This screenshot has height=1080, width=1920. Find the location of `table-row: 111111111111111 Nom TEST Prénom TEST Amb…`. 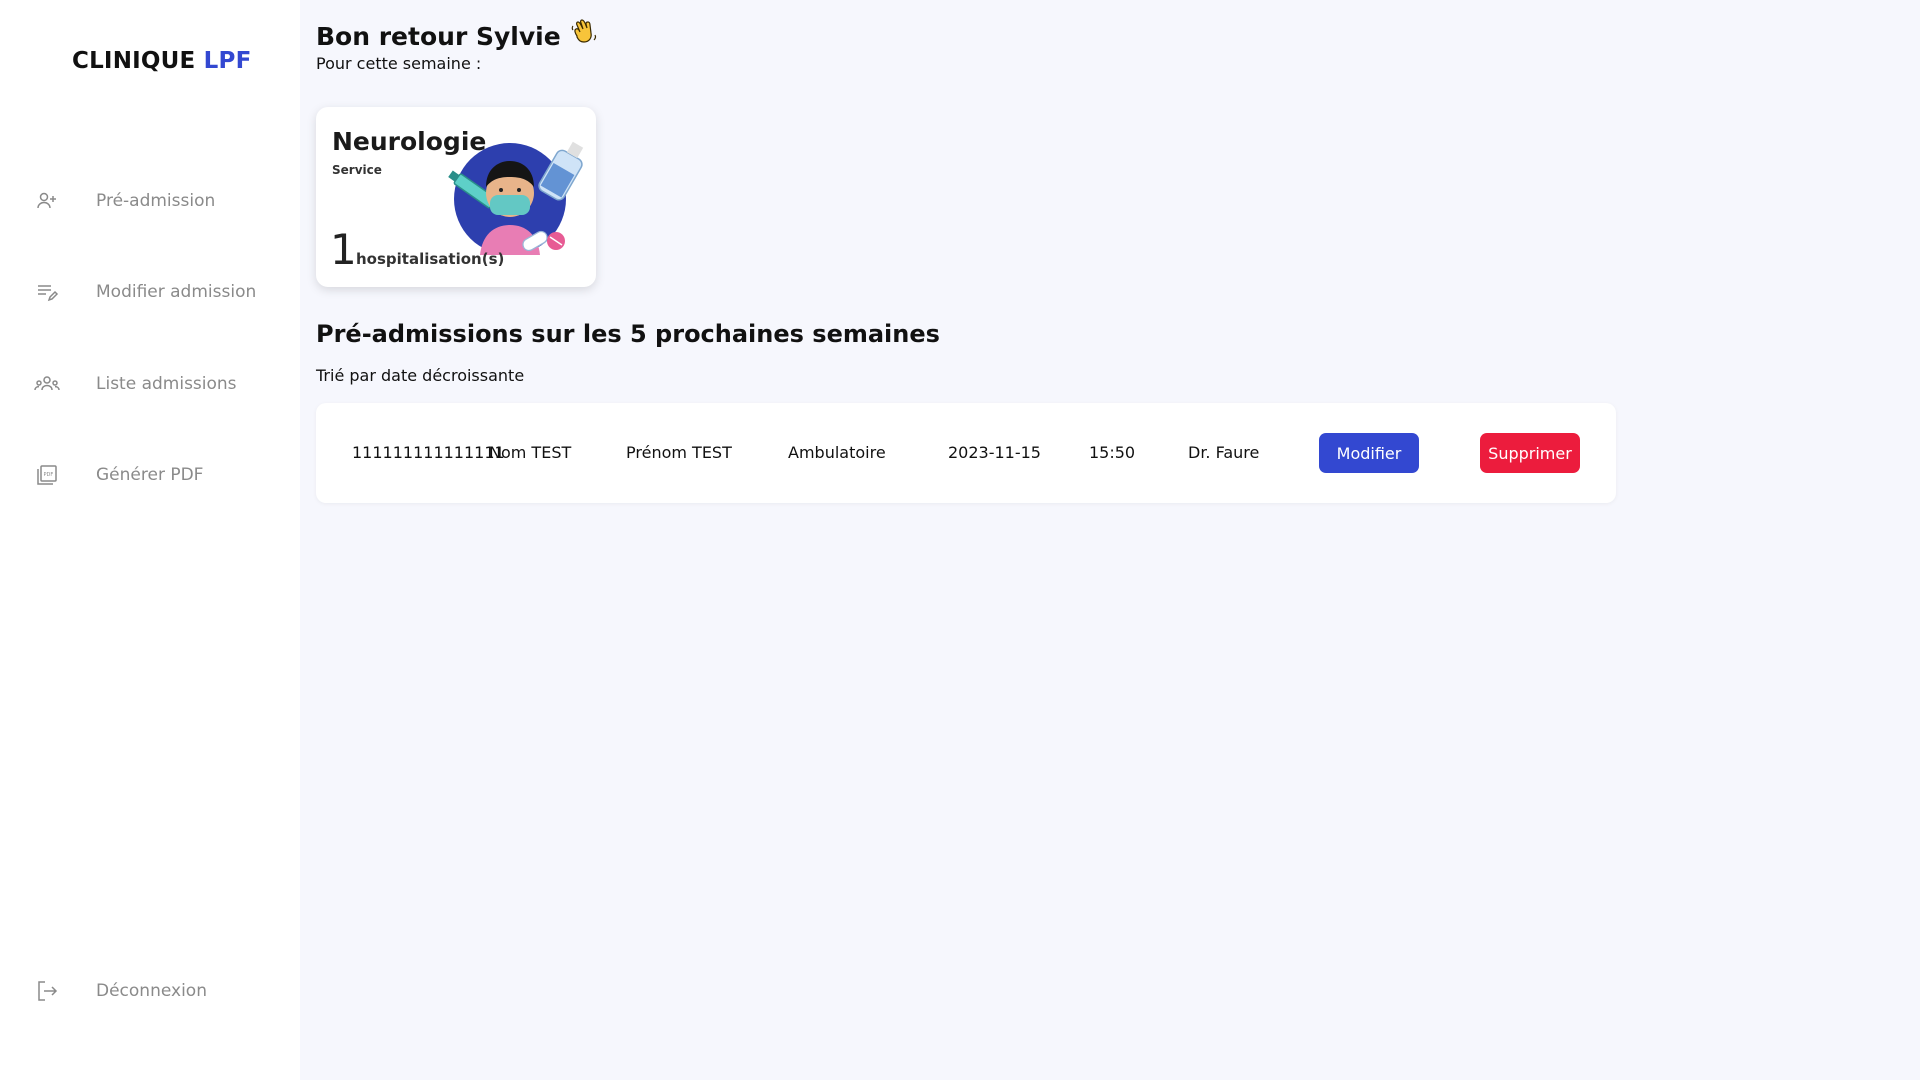

table-row: 111111111111111 Nom TEST Prénom TEST Amb… is located at coordinates (966, 453).